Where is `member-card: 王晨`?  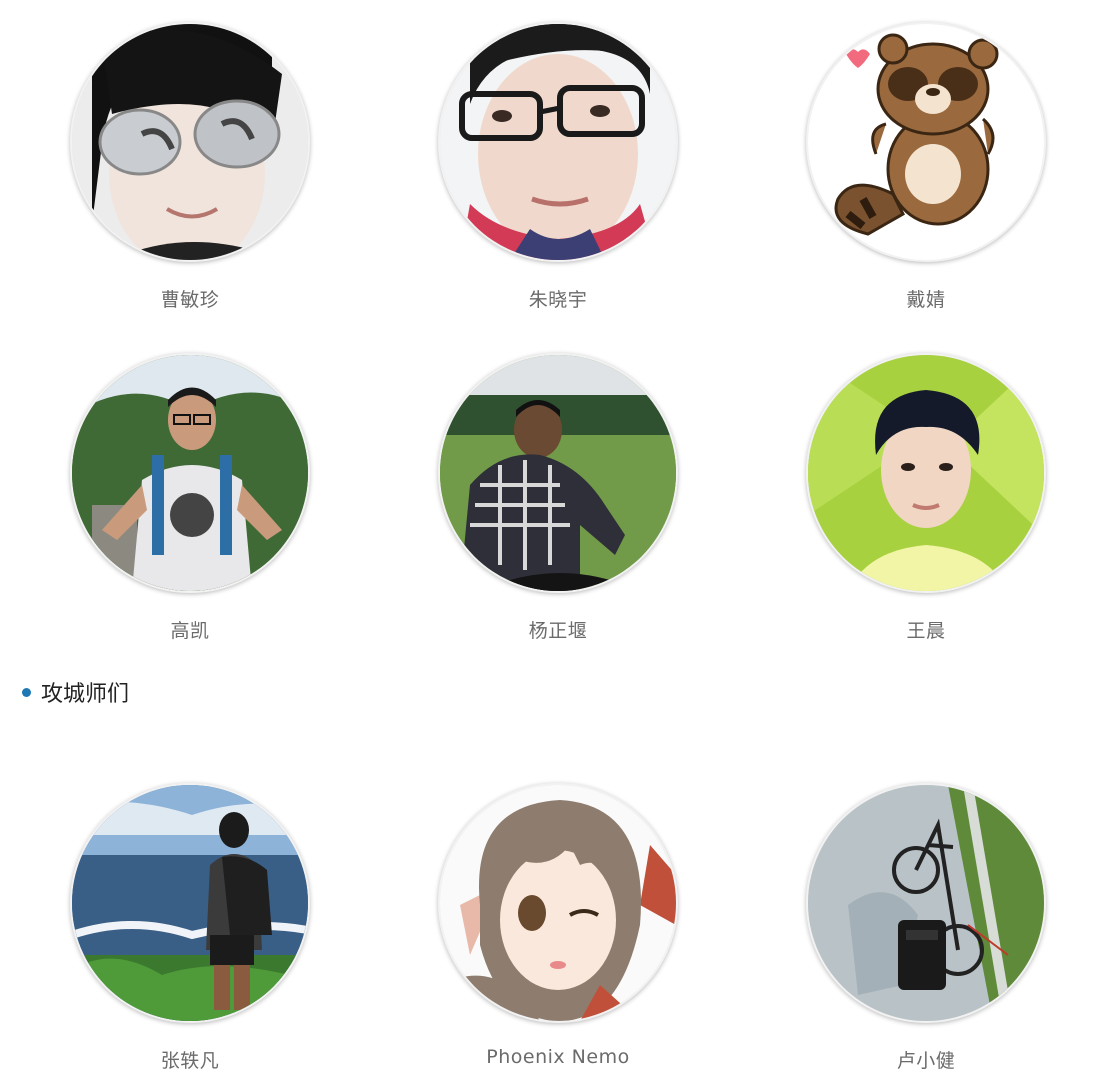 member-card: 王晨 is located at coordinates (926, 498).